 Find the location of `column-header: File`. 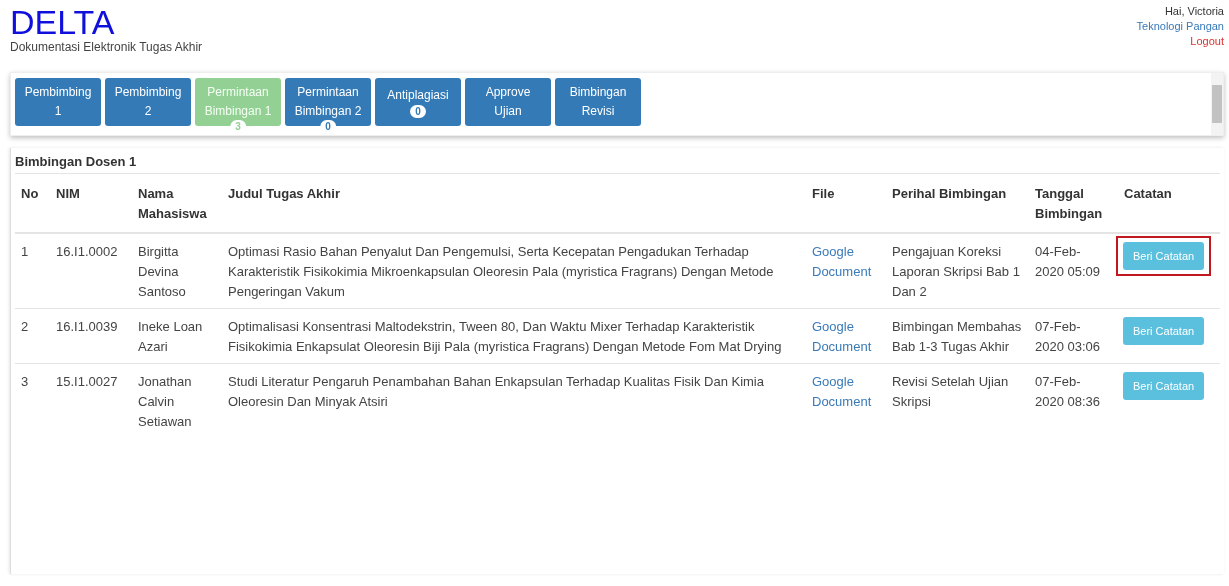

column-header: File is located at coordinates (823, 193).